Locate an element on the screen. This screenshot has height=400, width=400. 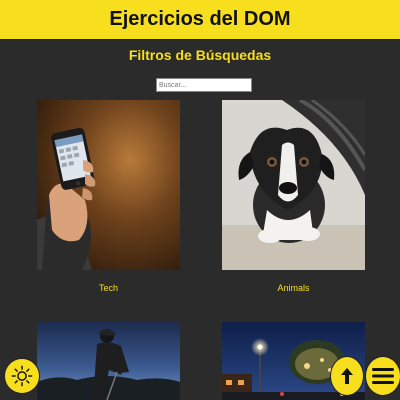
theme-toggle-button is located at coordinates (22, 376).